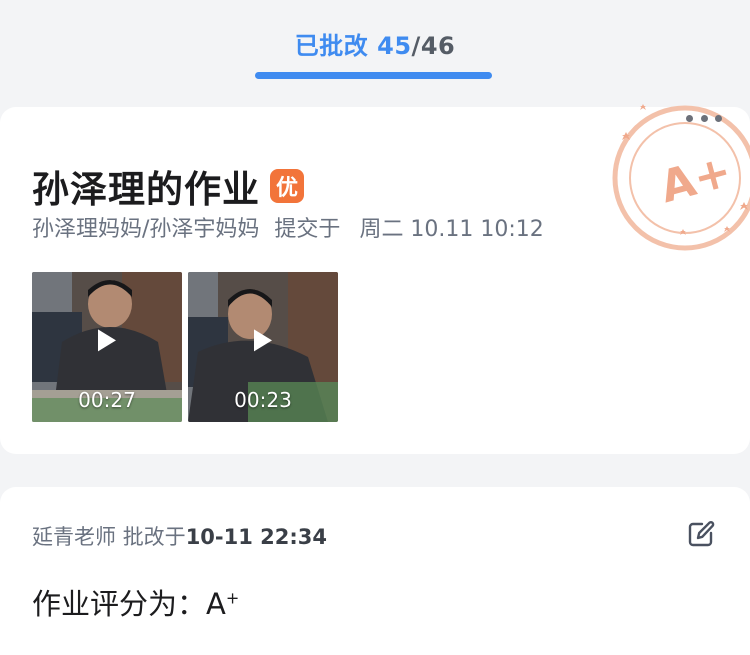 Image resolution: width=750 pixels, height=655 pixels. Describe the element at coordinates (146, 229) in the screenshot. I see `submitter-names: 孙泽理妈妈/孙泽宇妈妈` at that location.